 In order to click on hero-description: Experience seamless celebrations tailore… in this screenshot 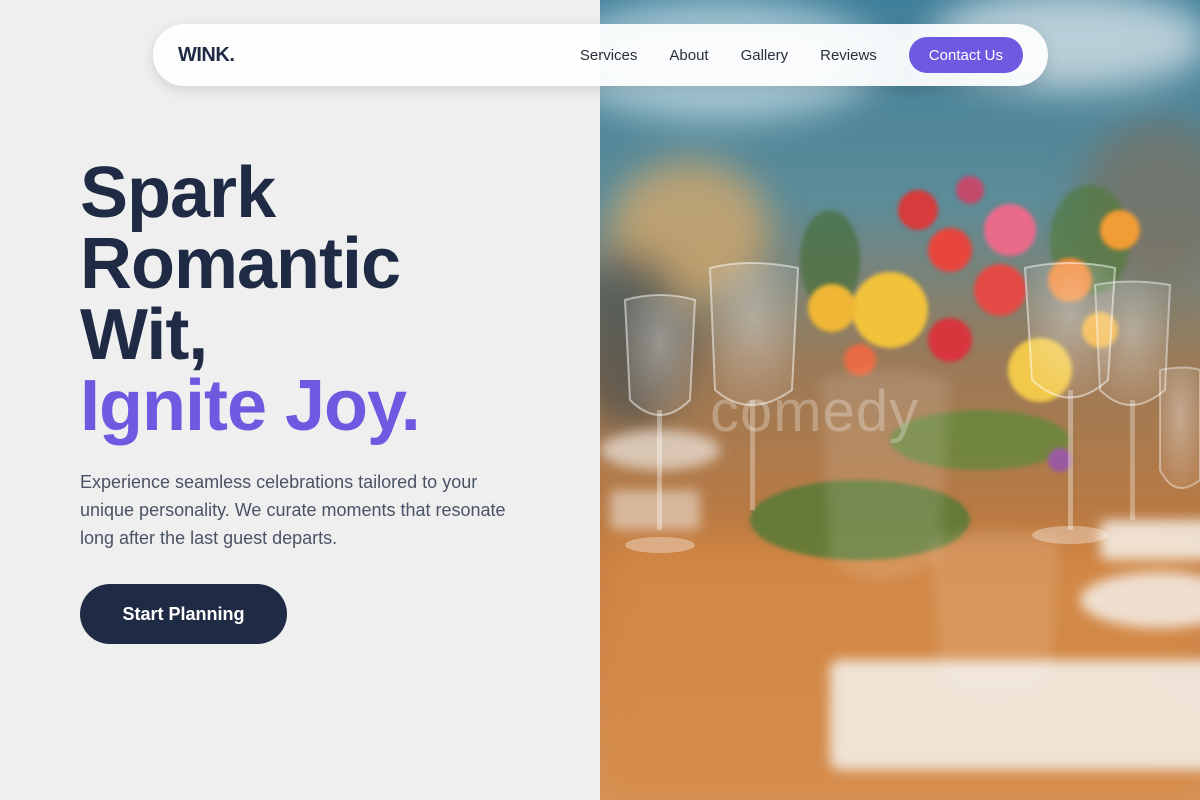, I will do `click(293, 510)`.